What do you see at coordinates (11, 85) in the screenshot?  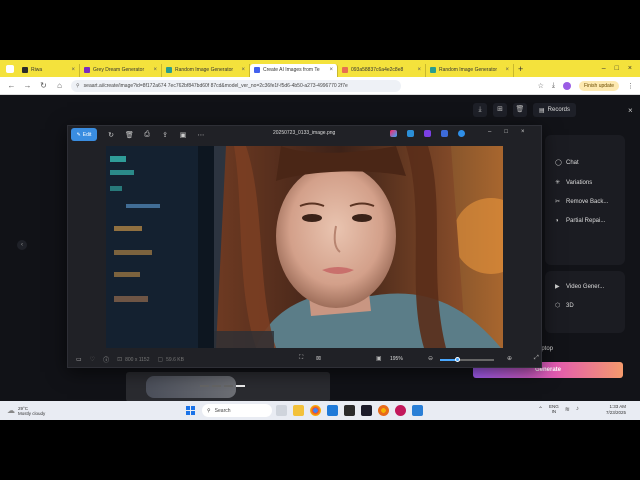 I see `back-arrow-icon: ←` at bounding box center [11, 85].